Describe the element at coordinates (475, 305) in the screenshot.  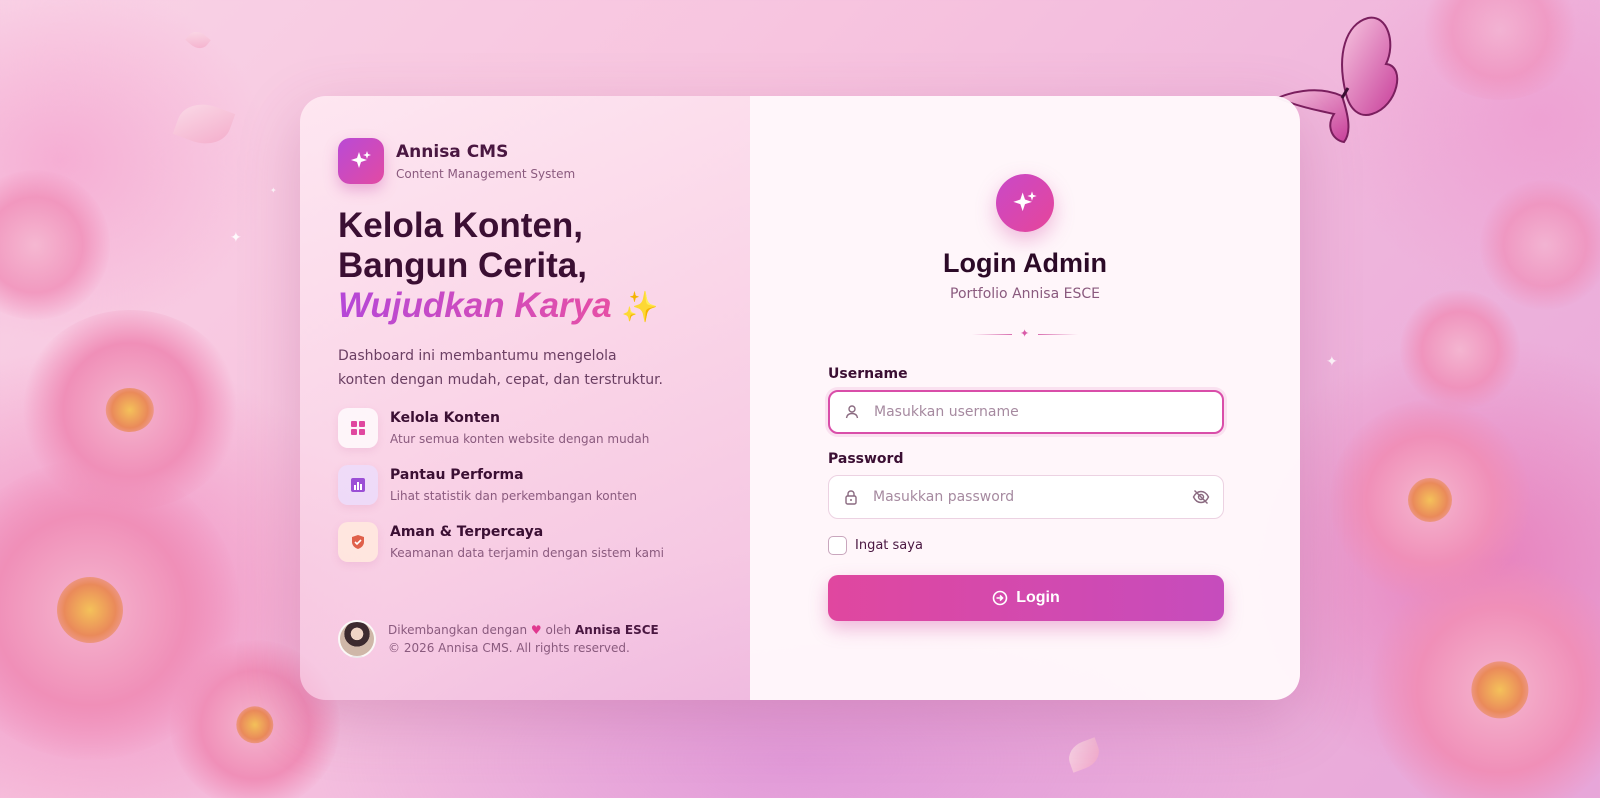
I see `headline-accent: Wujudkan Karya` at that location.